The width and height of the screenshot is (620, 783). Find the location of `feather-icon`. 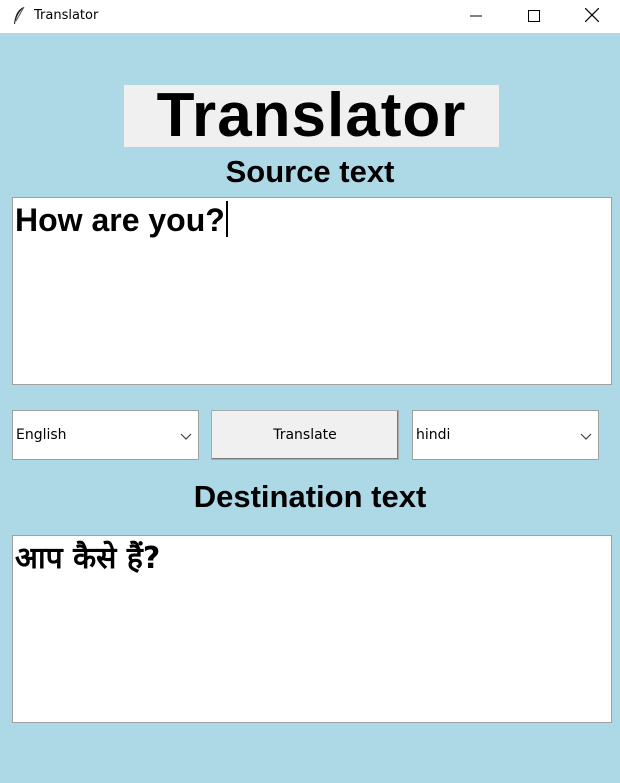

feather-icon is located at coordinates (19, 16).